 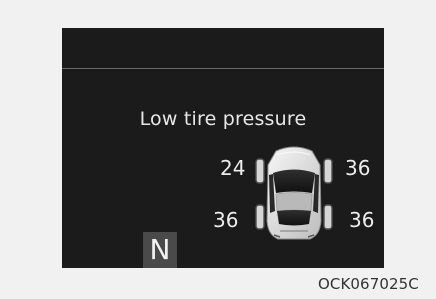 I want to click on rear-right-tire, so click(x=328, y=217).